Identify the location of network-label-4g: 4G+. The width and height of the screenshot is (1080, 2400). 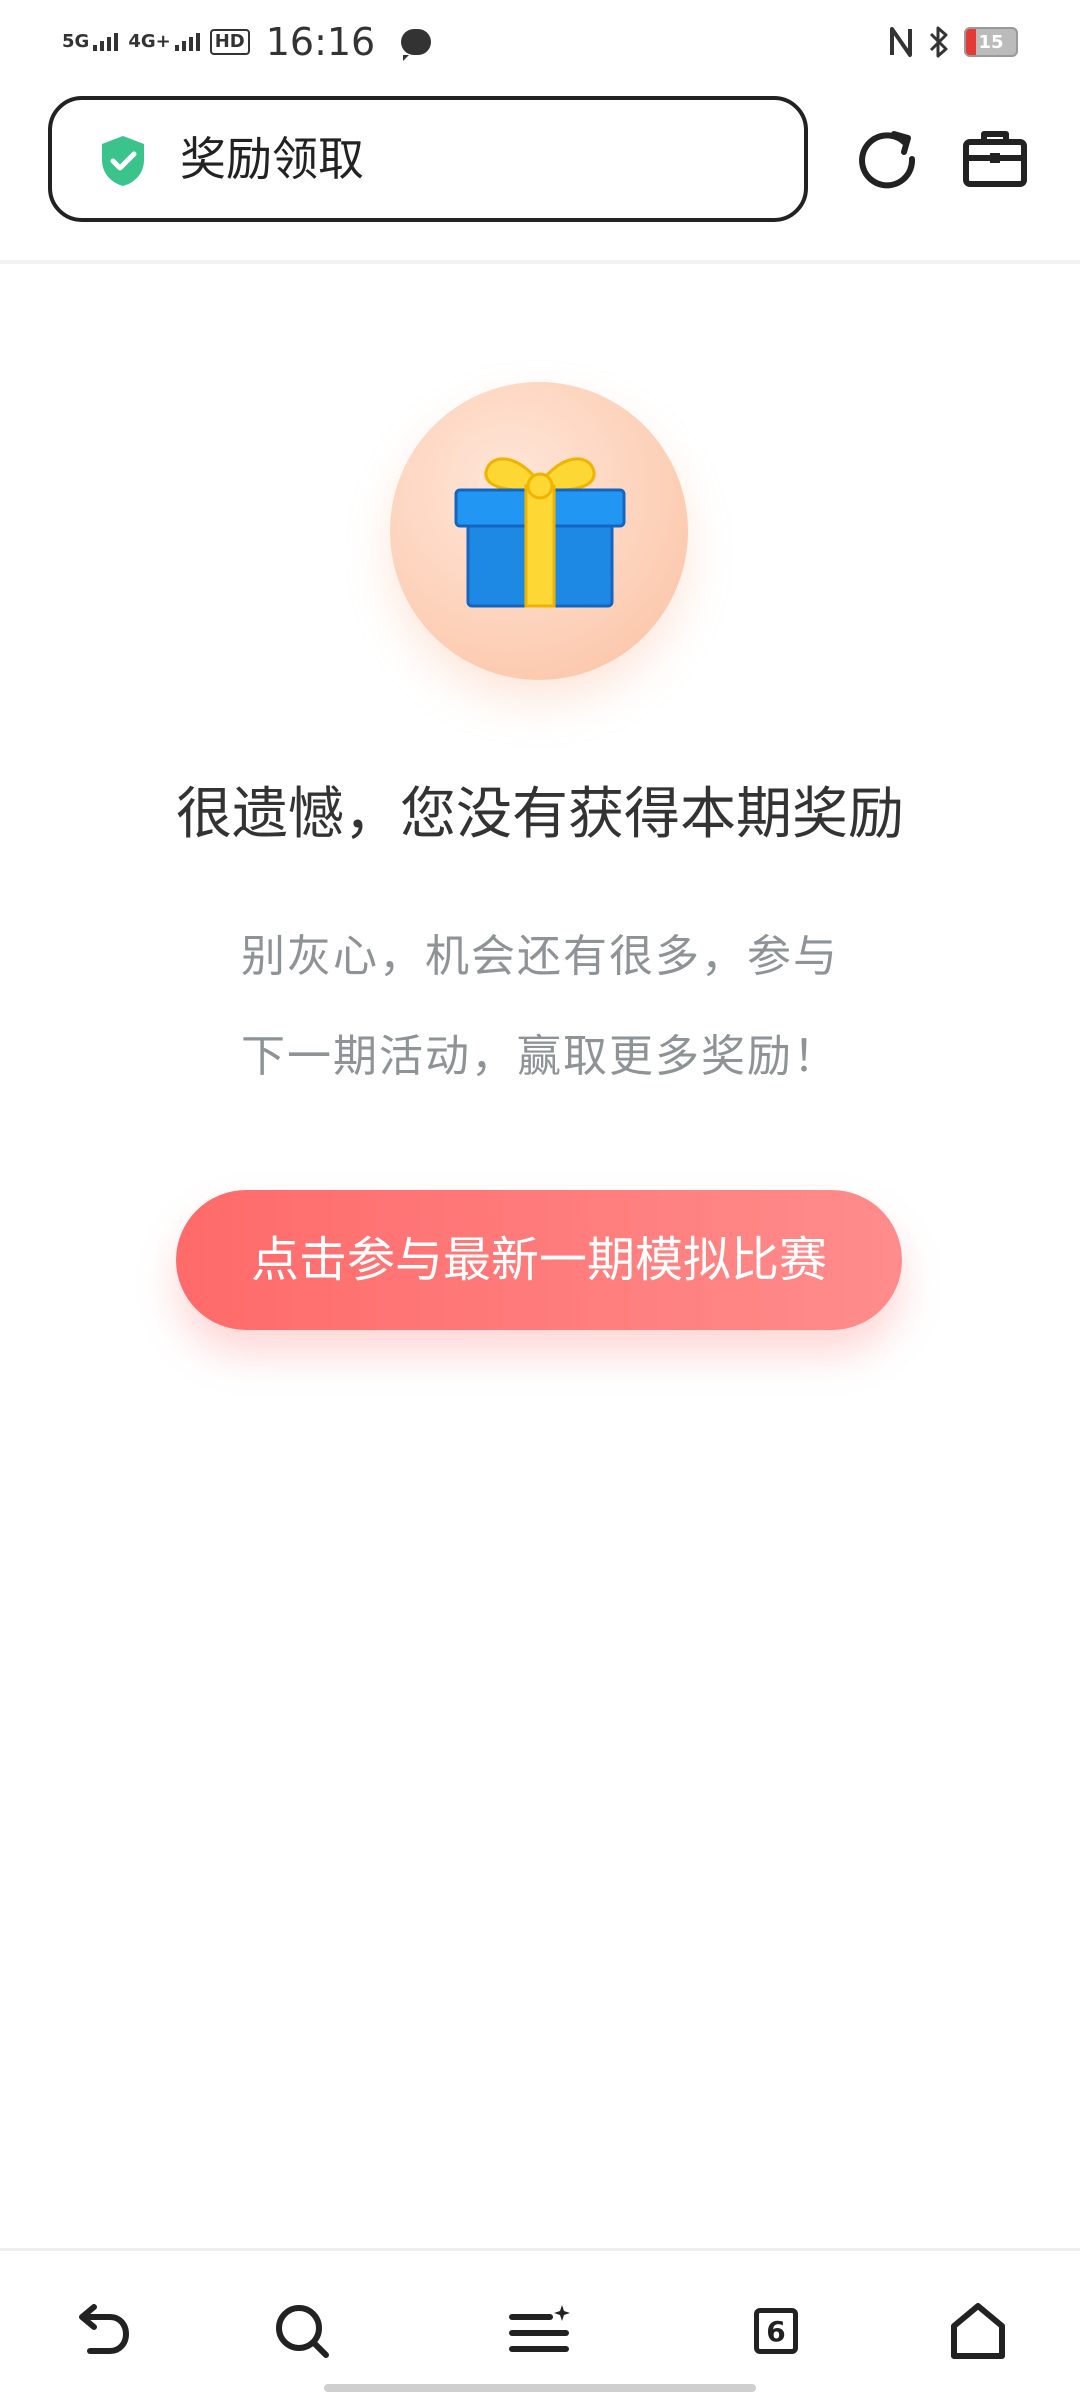
(149, 41).